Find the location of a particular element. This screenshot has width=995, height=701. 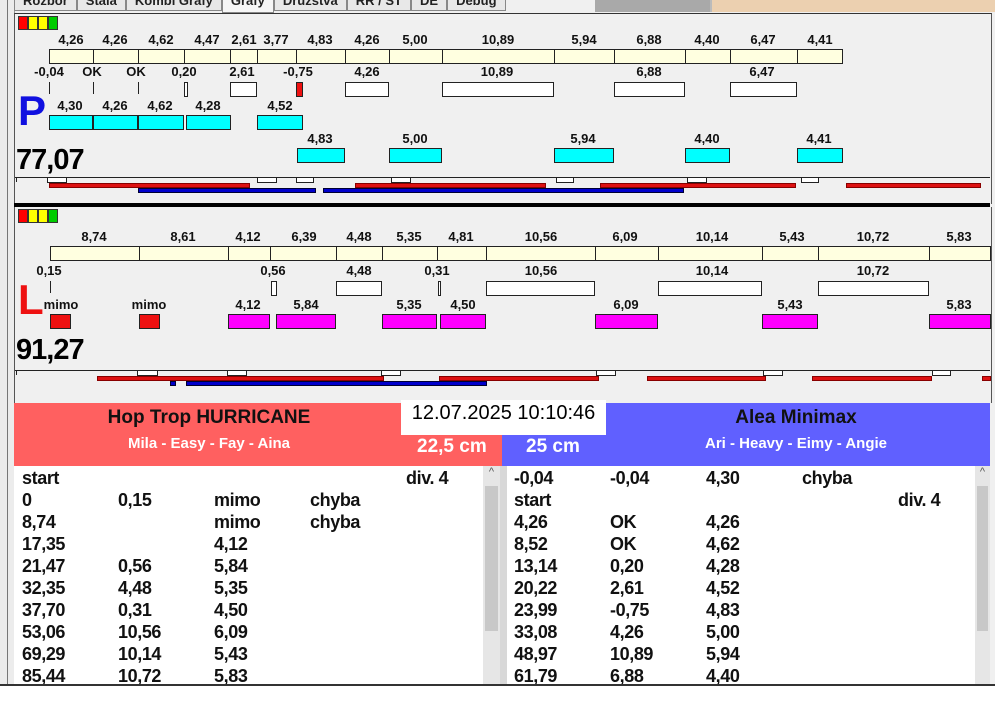

list-item: 8,74 mimo chyba is located at coordinates (248, 523).